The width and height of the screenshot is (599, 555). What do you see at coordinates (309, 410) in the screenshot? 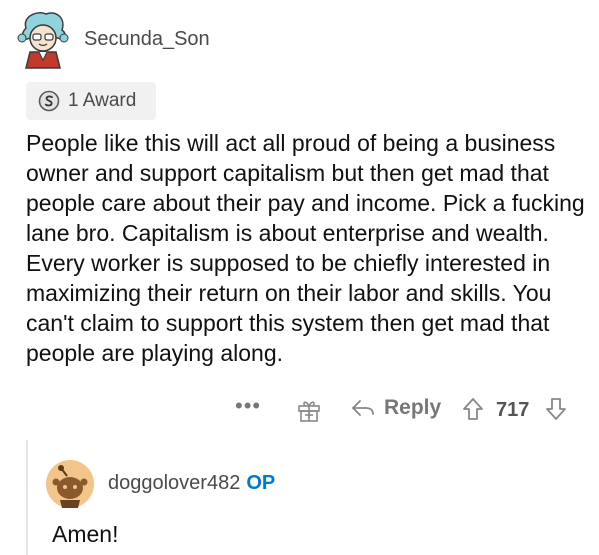
I see `gift-award-icon` at bounding box center [309, 410].